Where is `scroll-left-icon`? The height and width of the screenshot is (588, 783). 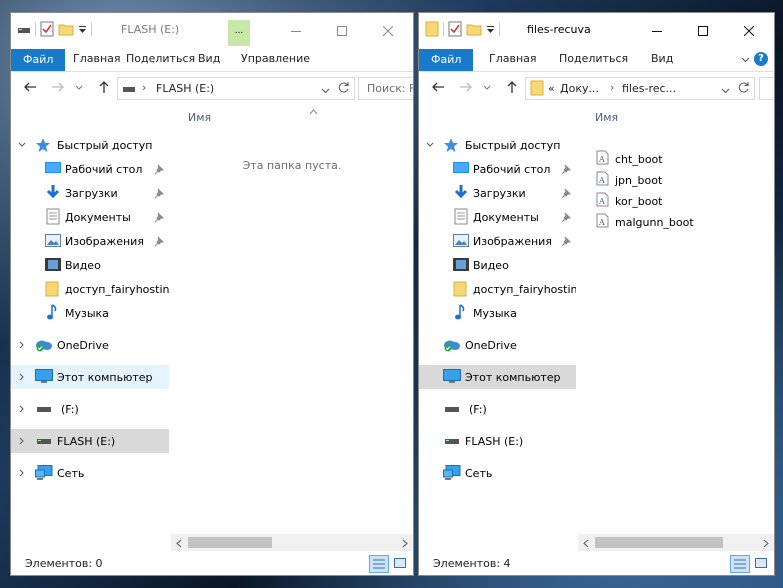
scroll-left-icon is located at coordinates (179, 544).